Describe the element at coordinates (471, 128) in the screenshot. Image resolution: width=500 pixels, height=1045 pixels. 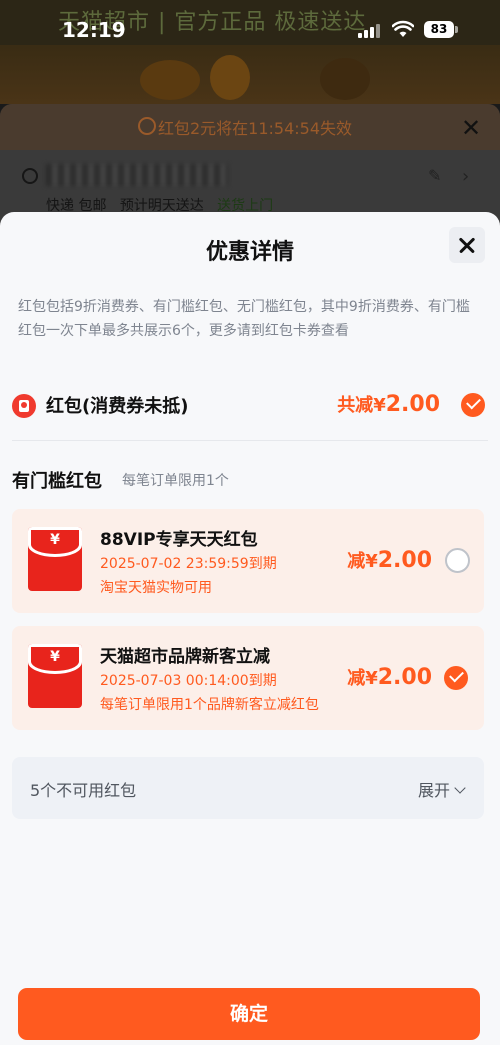
I see `background-close-icon: ✕` at that location.